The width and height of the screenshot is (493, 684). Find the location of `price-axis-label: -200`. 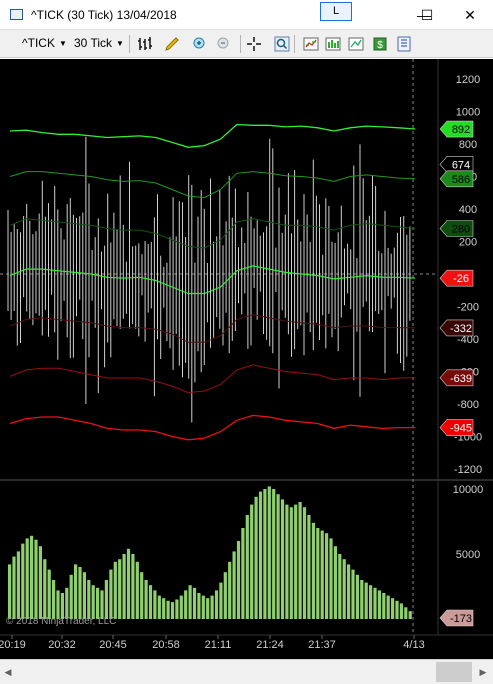

price-axis-label: -200 is located at coordinates (468, 308).